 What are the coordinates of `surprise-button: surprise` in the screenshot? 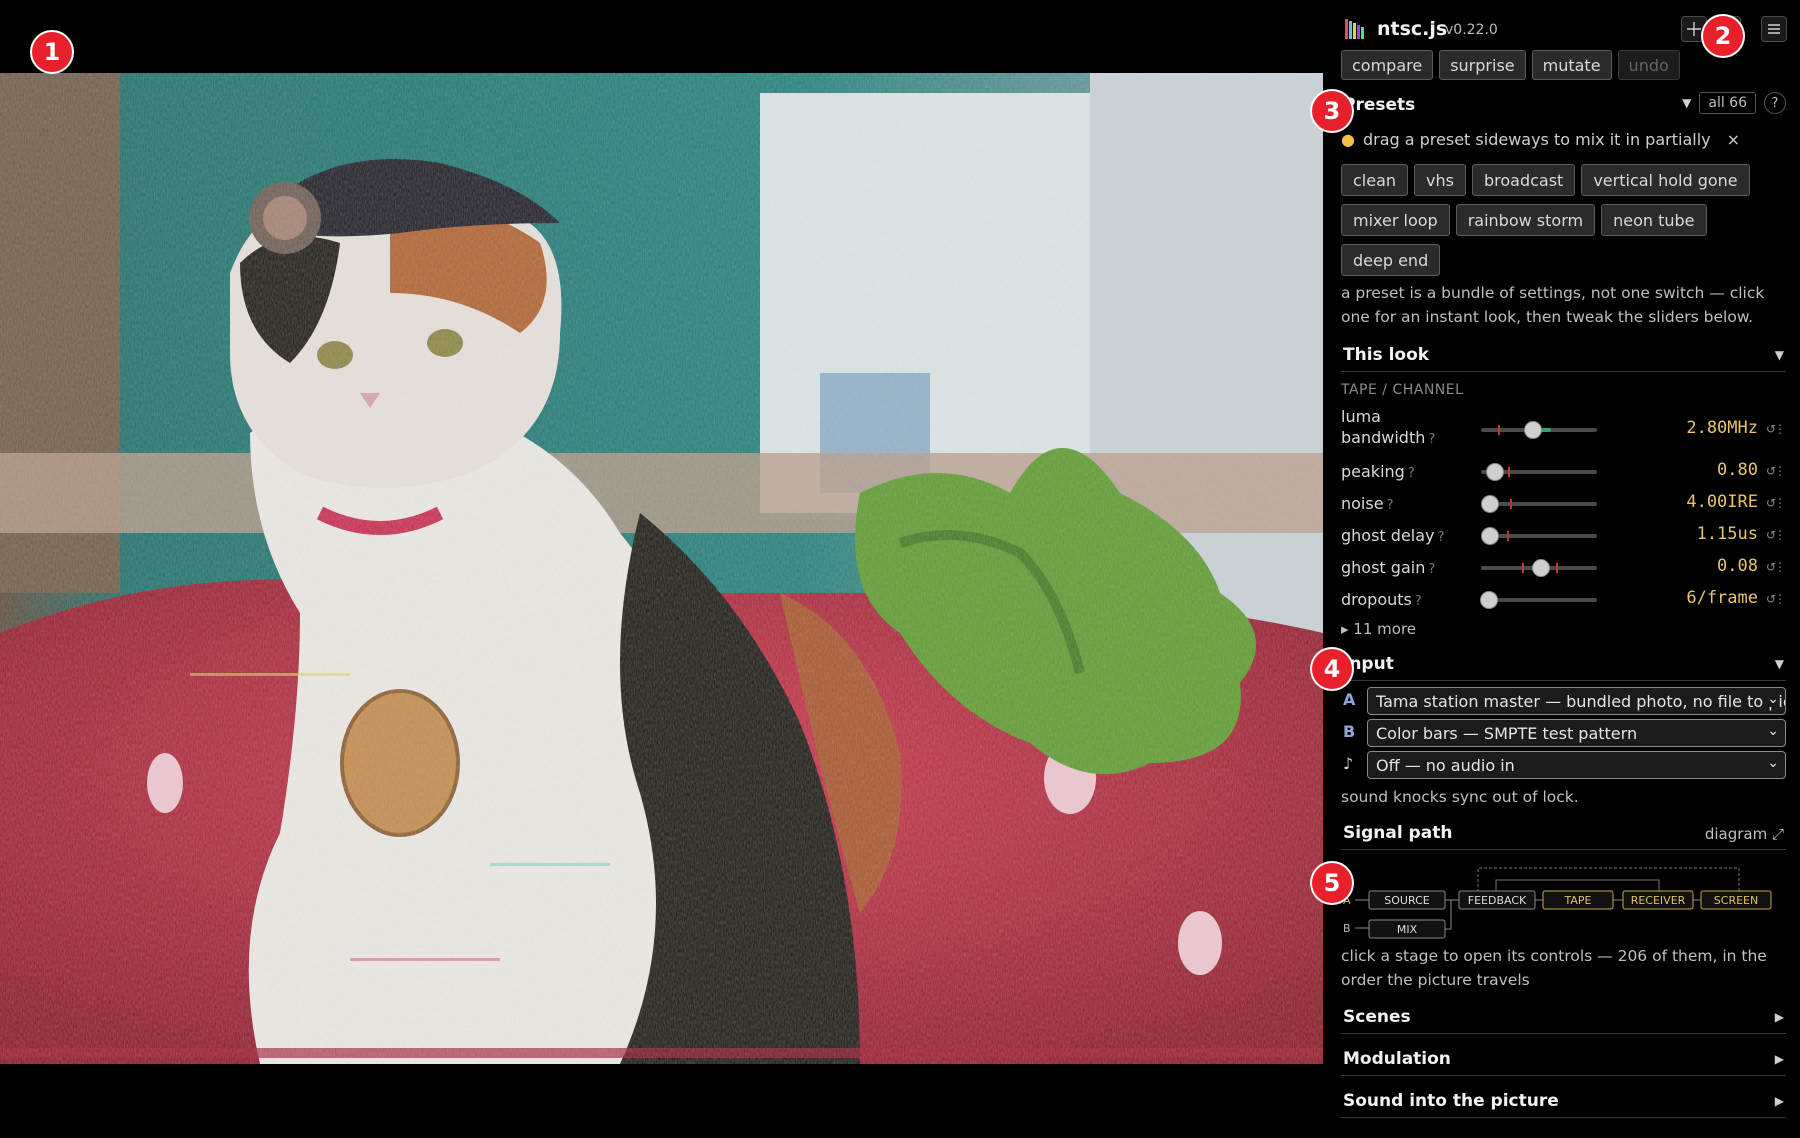 It's located at (1482, 65).